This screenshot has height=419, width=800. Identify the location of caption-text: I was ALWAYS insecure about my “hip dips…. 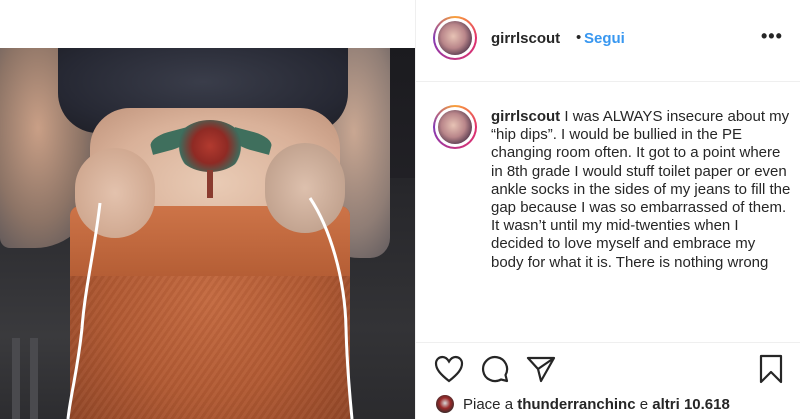
(641, 189).